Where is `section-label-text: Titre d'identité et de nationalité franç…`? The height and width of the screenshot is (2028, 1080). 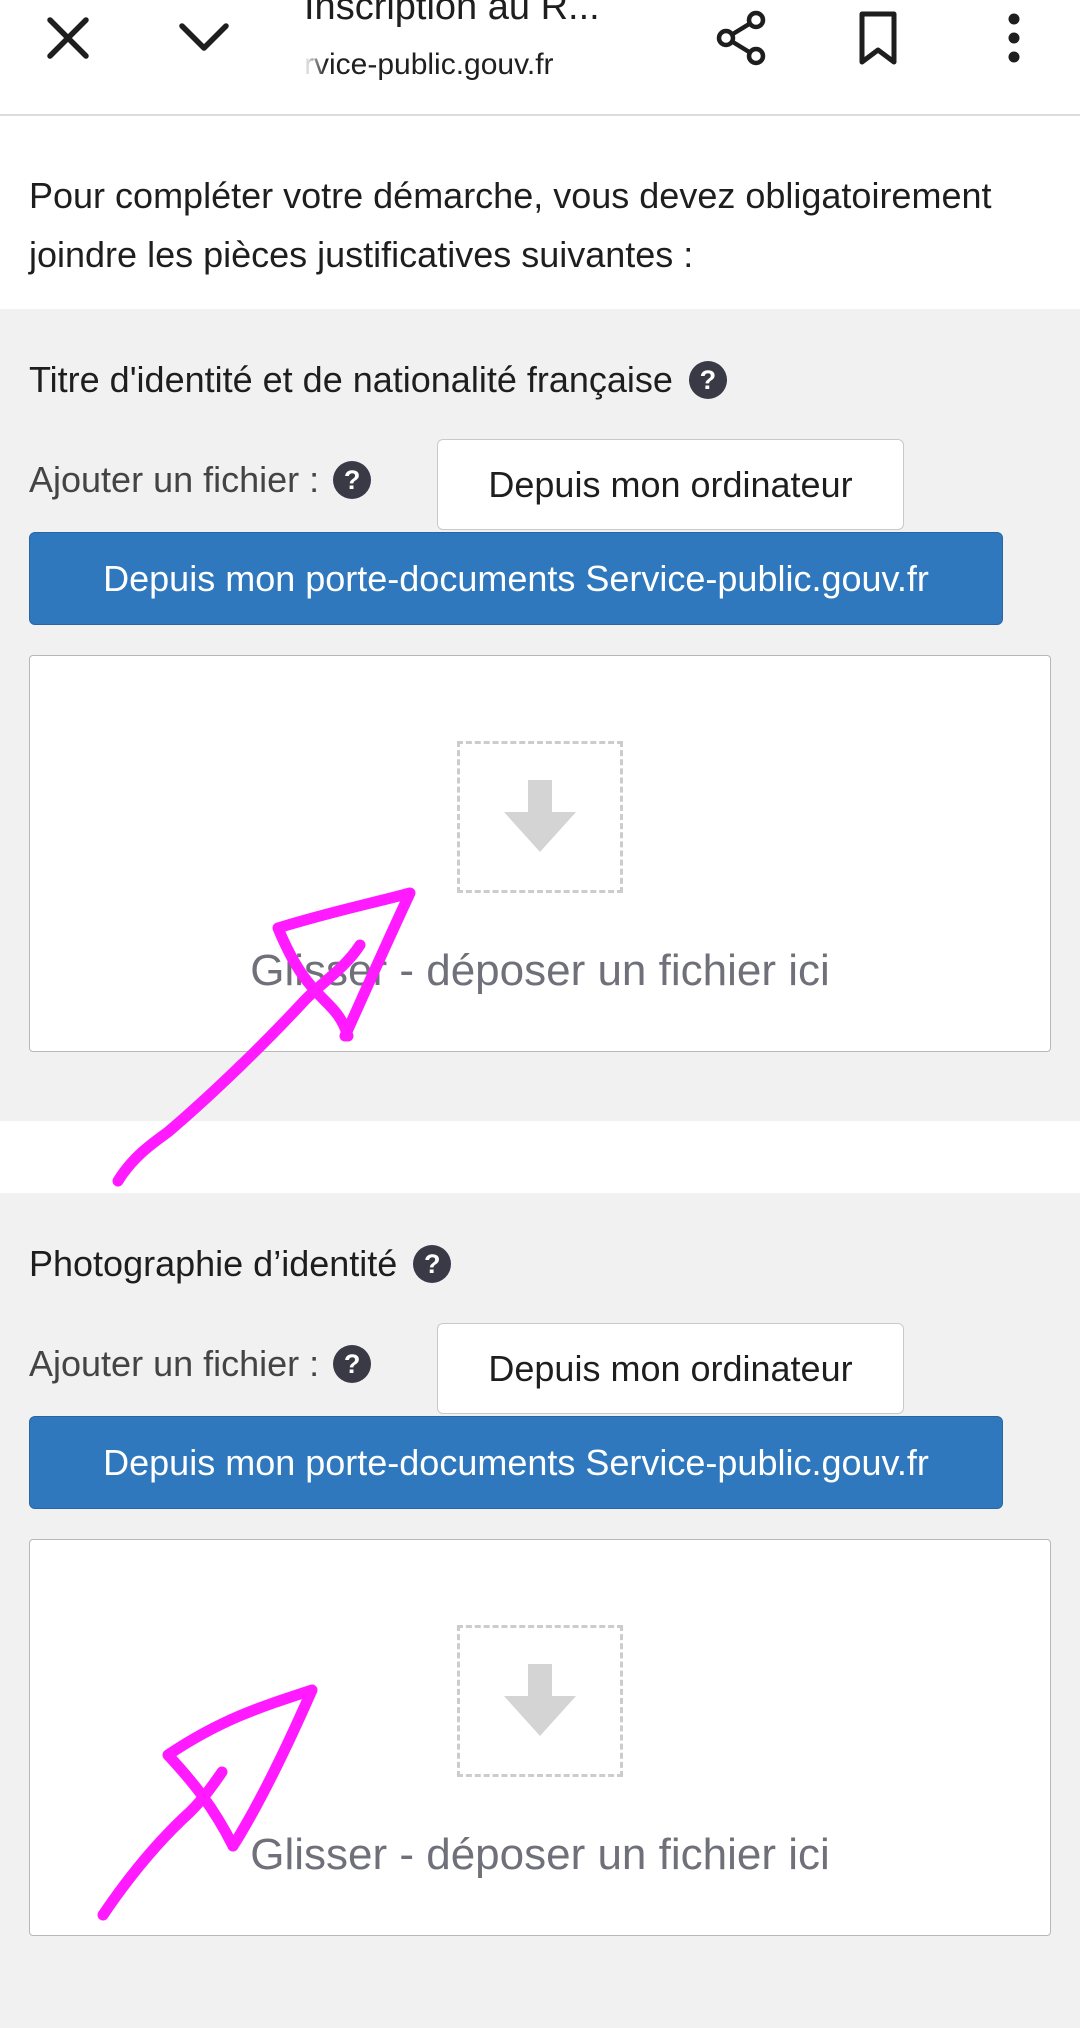 section-label-text: Titre d'identité et de nationalité franç… is located at coordinates (351, 379).